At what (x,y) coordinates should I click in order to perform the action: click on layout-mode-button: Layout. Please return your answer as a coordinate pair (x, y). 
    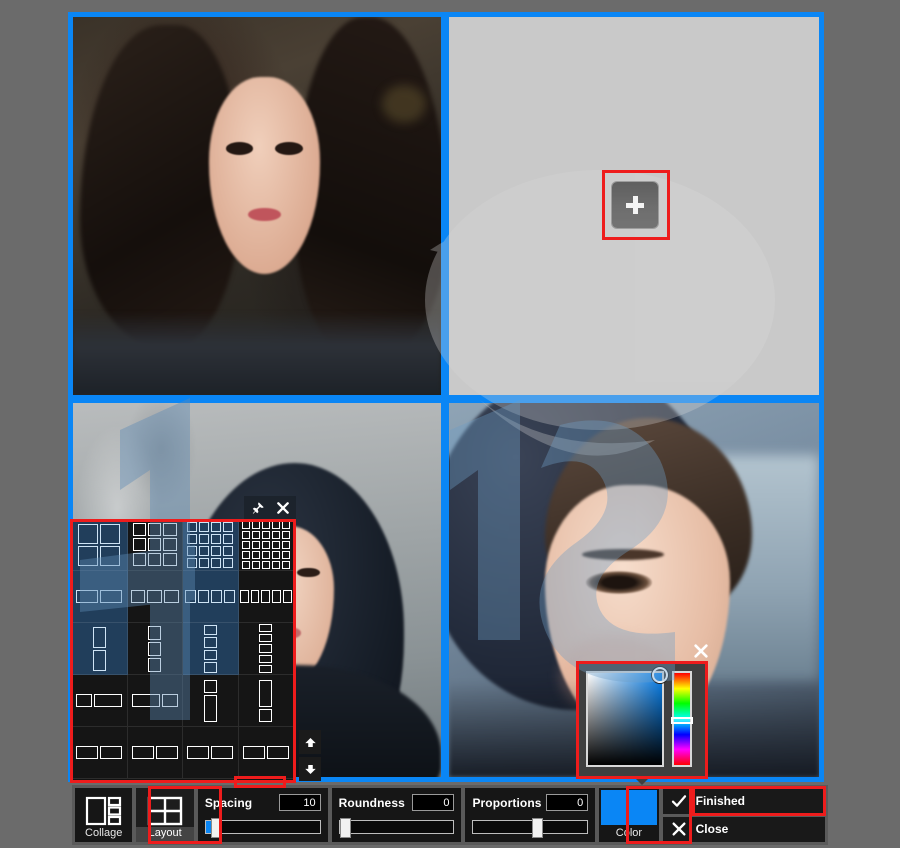
    Looking at the image, I should click on (165, 815).